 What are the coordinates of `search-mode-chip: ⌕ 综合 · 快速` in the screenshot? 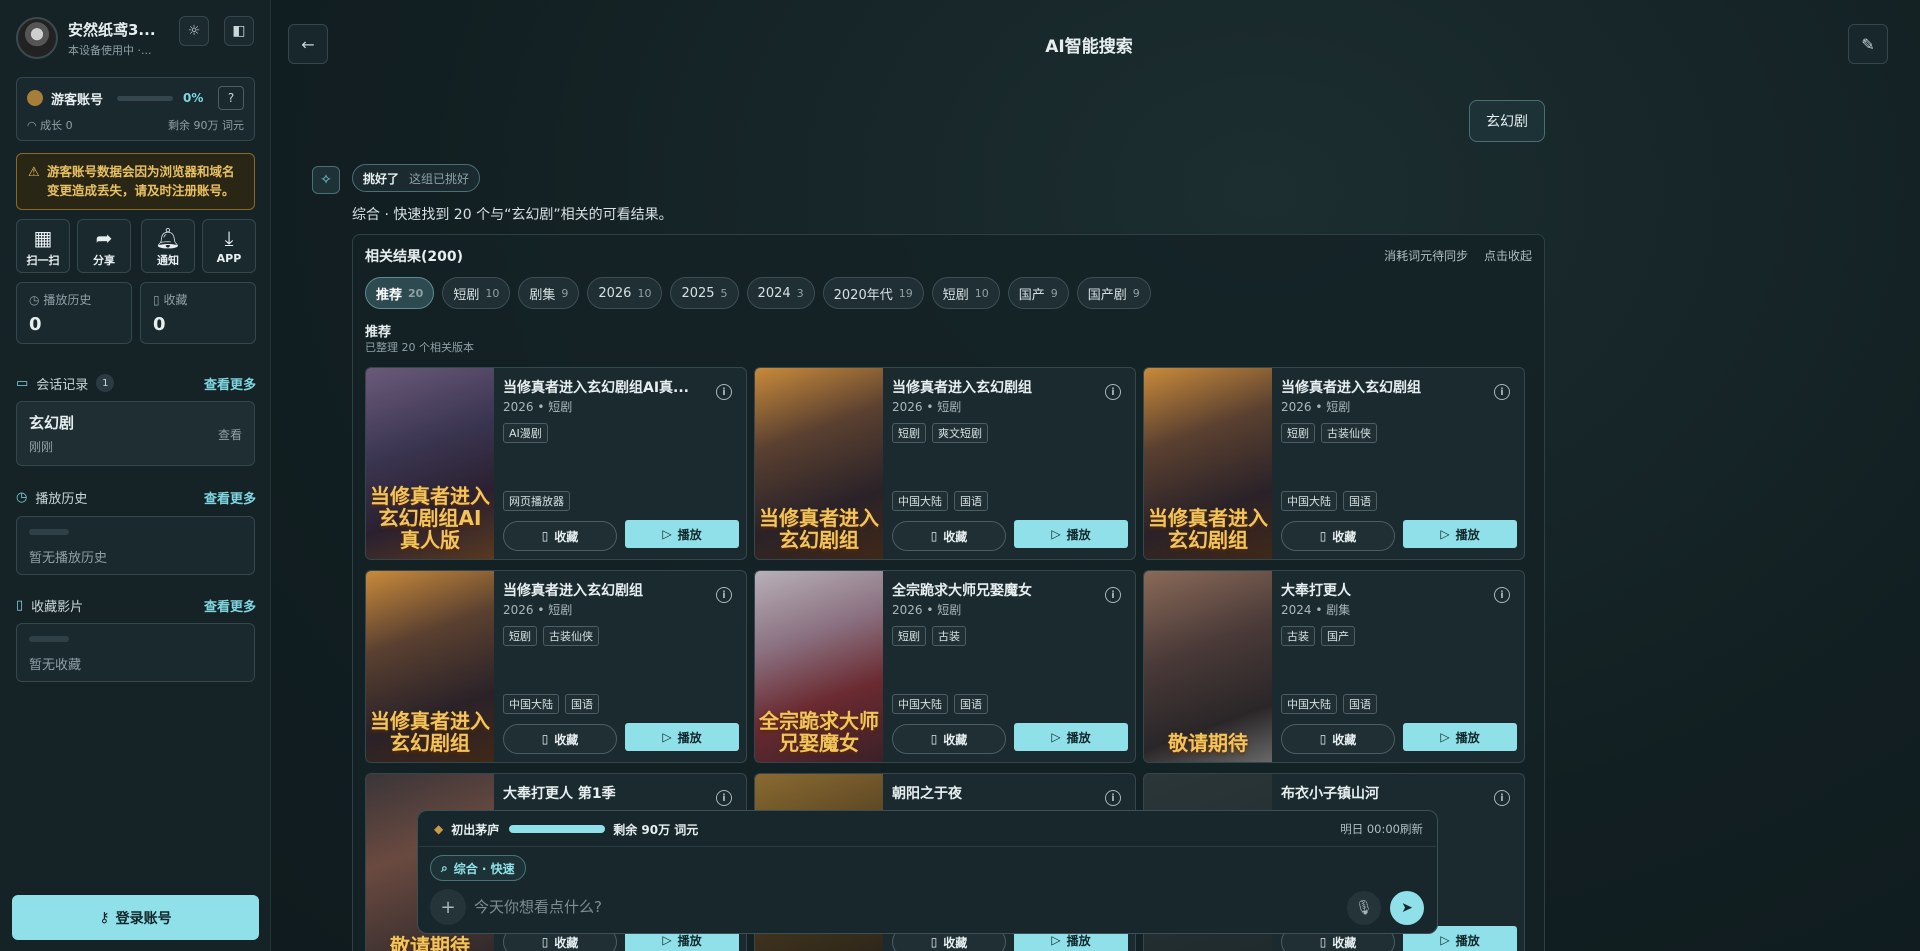 It's located at (478, 868).